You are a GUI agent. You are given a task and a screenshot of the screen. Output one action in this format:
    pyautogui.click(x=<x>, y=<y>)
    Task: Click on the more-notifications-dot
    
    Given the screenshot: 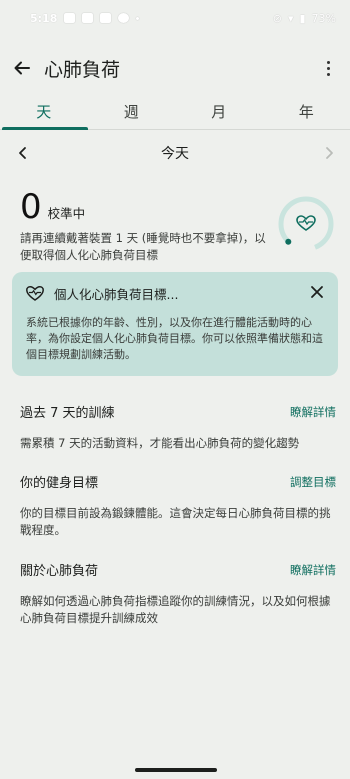 What is the action you would take?
    pyautogui.click(x=138, y=18)
    